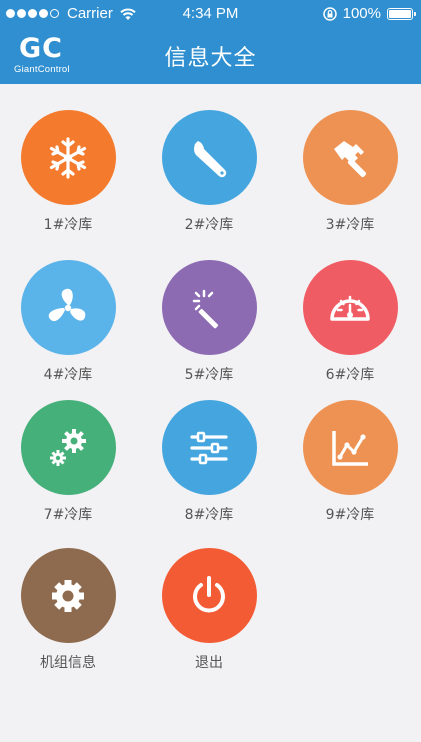  Describe the element at coordinates (329, 13) in the screenshot. I see `rotation-lock-icon` at that location.